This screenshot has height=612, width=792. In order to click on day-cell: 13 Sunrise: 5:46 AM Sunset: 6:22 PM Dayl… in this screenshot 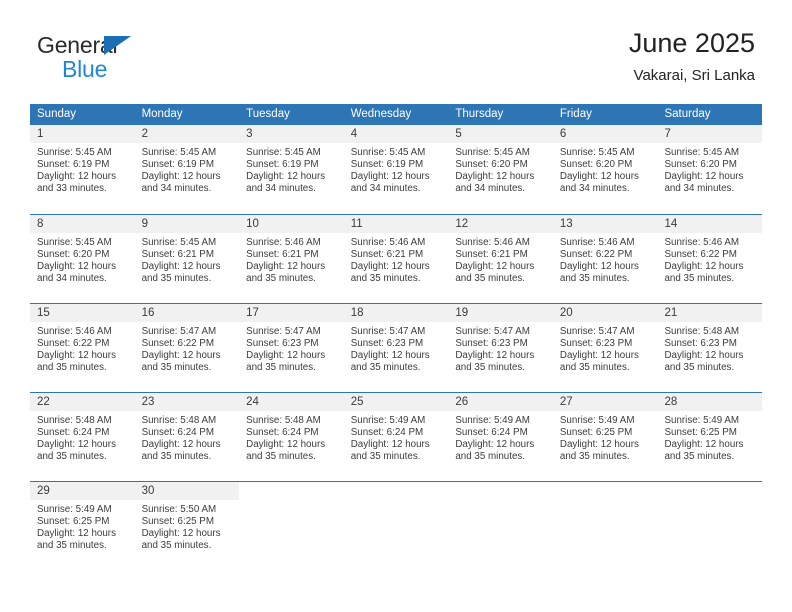, I will do `click(605, 259)`.